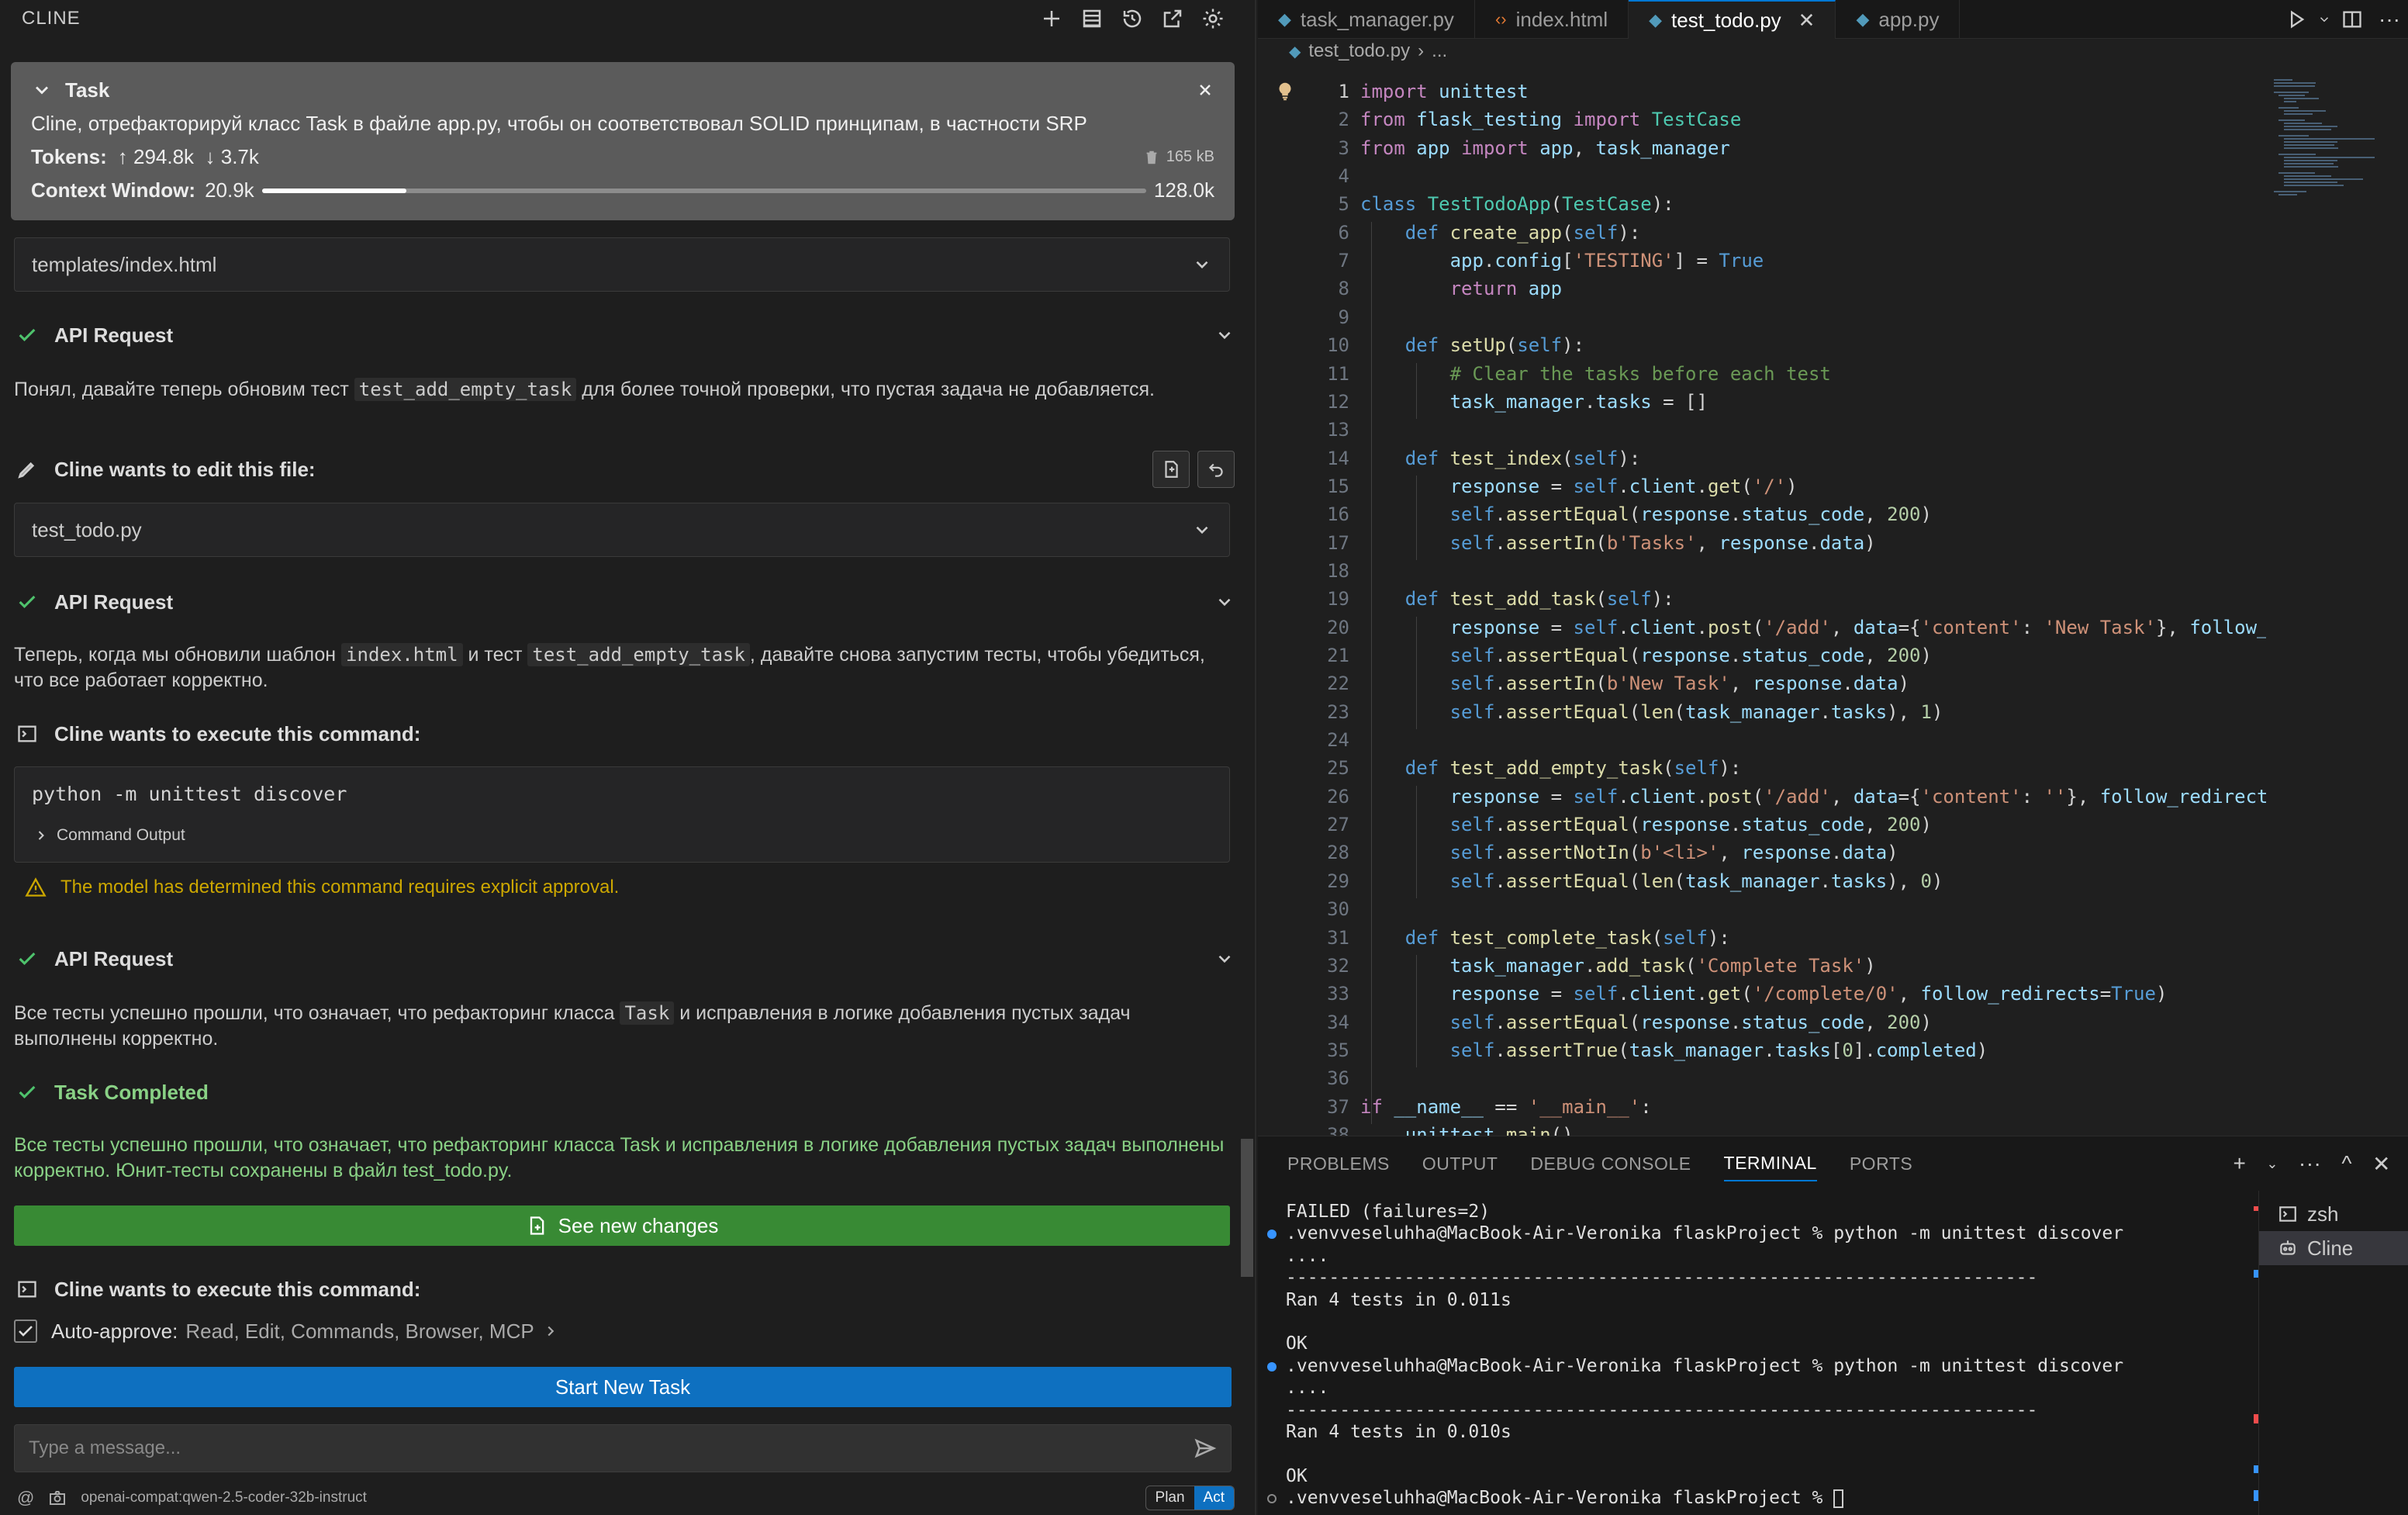 This screenshot has width=2408, height=1515. I want to click on auto-approve-checkbox, so click(25, 1331).